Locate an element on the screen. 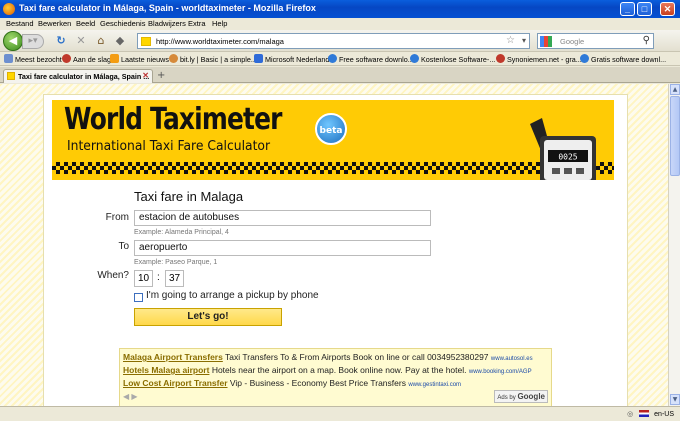 The image size is (680, 421). new-tab-icon: + is located at coordinates (161, 75).